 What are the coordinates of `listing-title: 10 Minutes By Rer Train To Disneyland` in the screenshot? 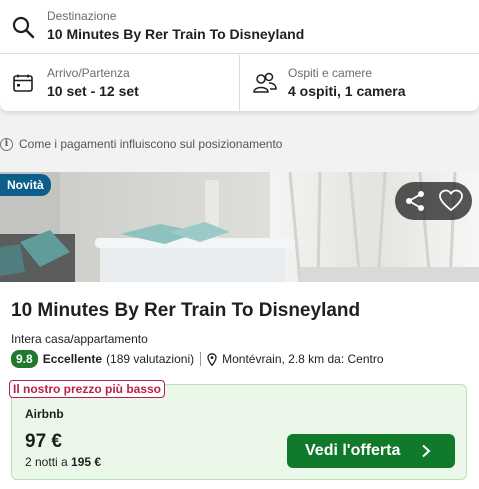 It's located at (185, 311).